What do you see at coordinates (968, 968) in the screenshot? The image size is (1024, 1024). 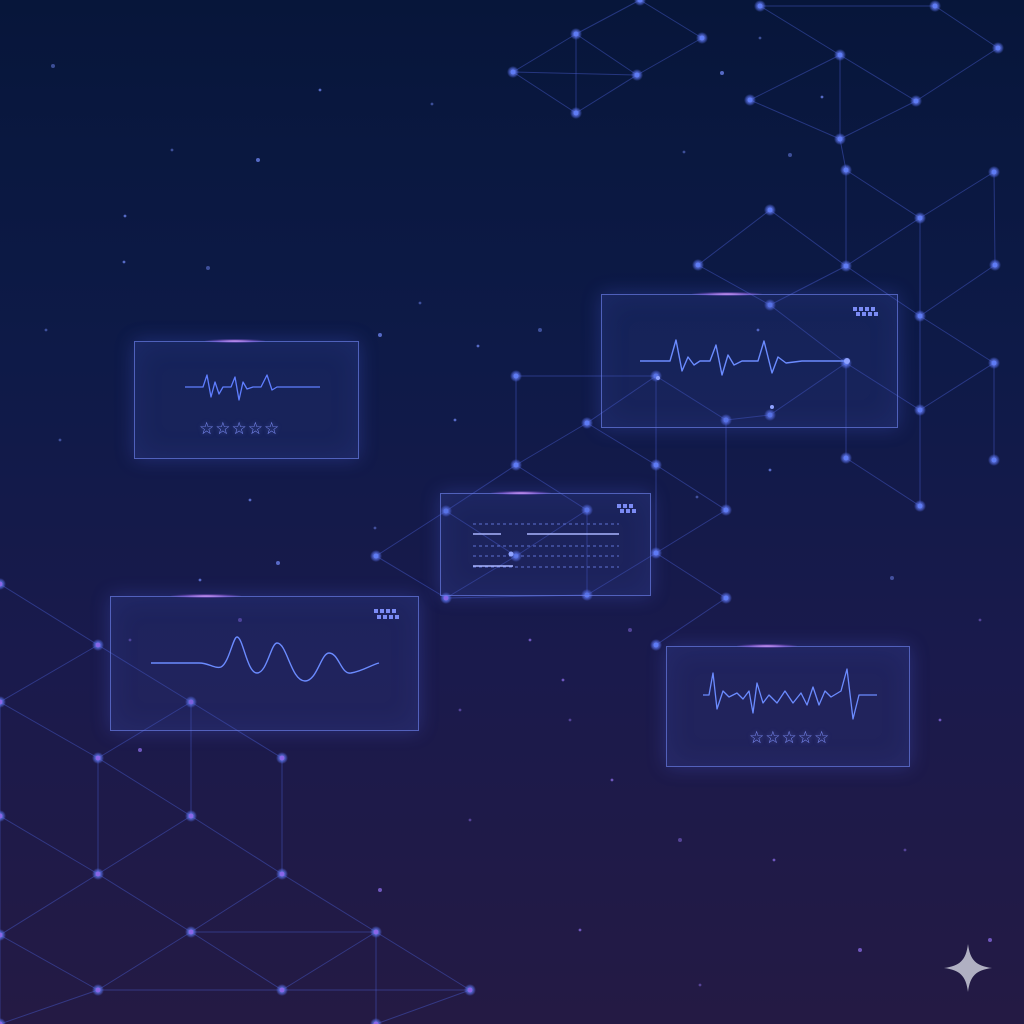 I see `sparkle-icon` at bounding box center [968, 968].